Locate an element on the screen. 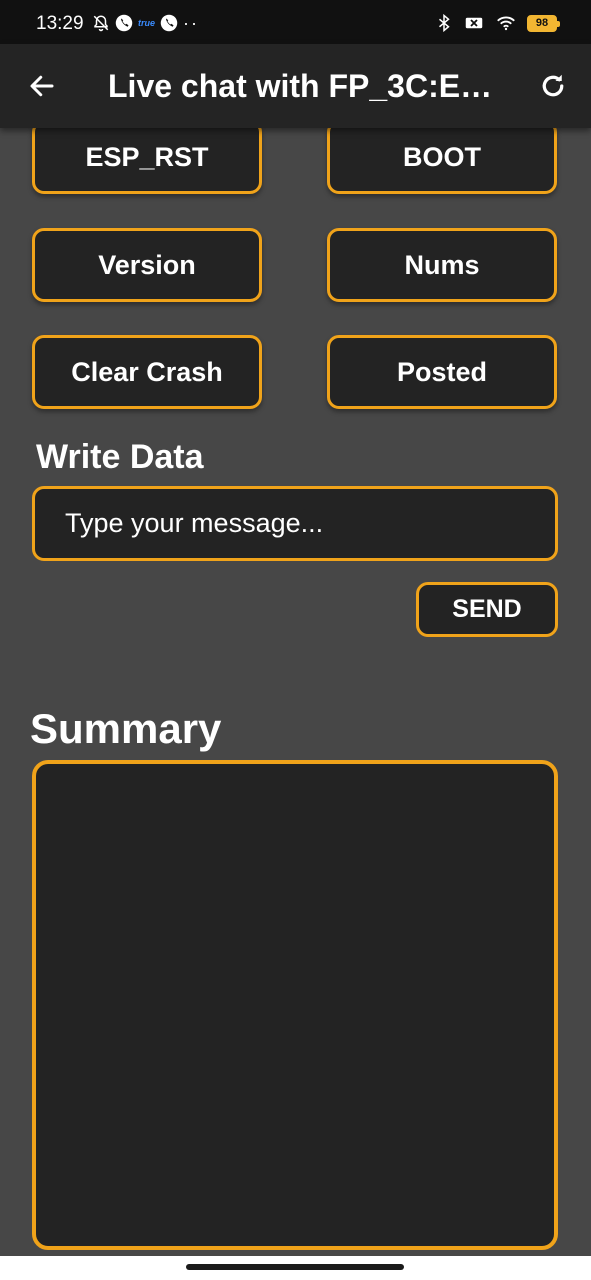 Image resolution: width=591 pixels, height=1280 pixels. status-right-icons: 98 is located at coordinates (497, 23).